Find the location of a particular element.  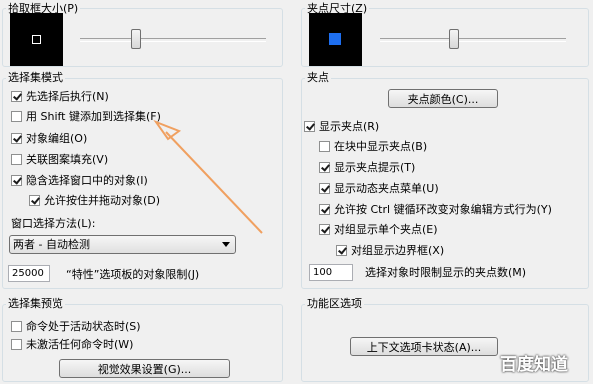

shift-add-checkbox: 用 Shift 键添加到选择集(F) is located at coordinates (86, 116).